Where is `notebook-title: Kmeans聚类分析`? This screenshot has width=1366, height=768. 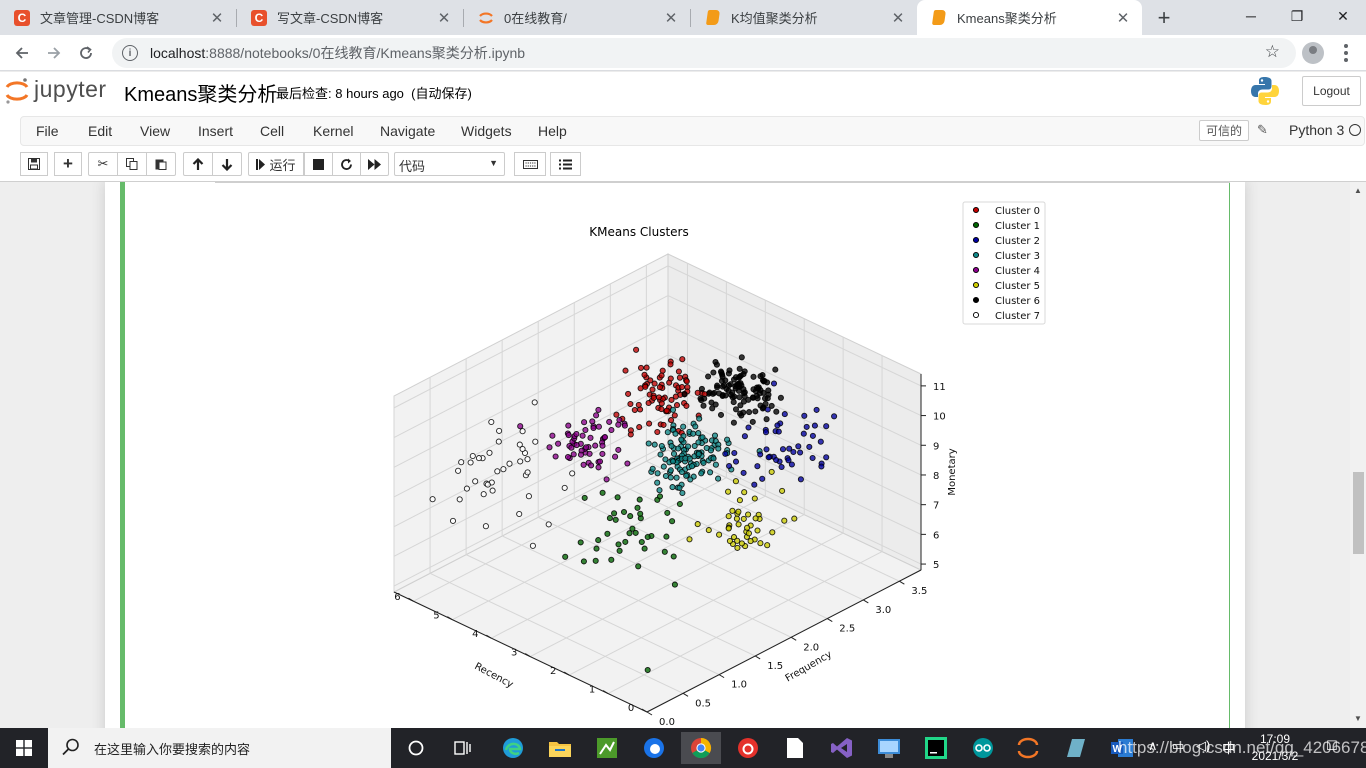
notebook-title: Kmeans聚类分析 is located at coordinates (200, 92).